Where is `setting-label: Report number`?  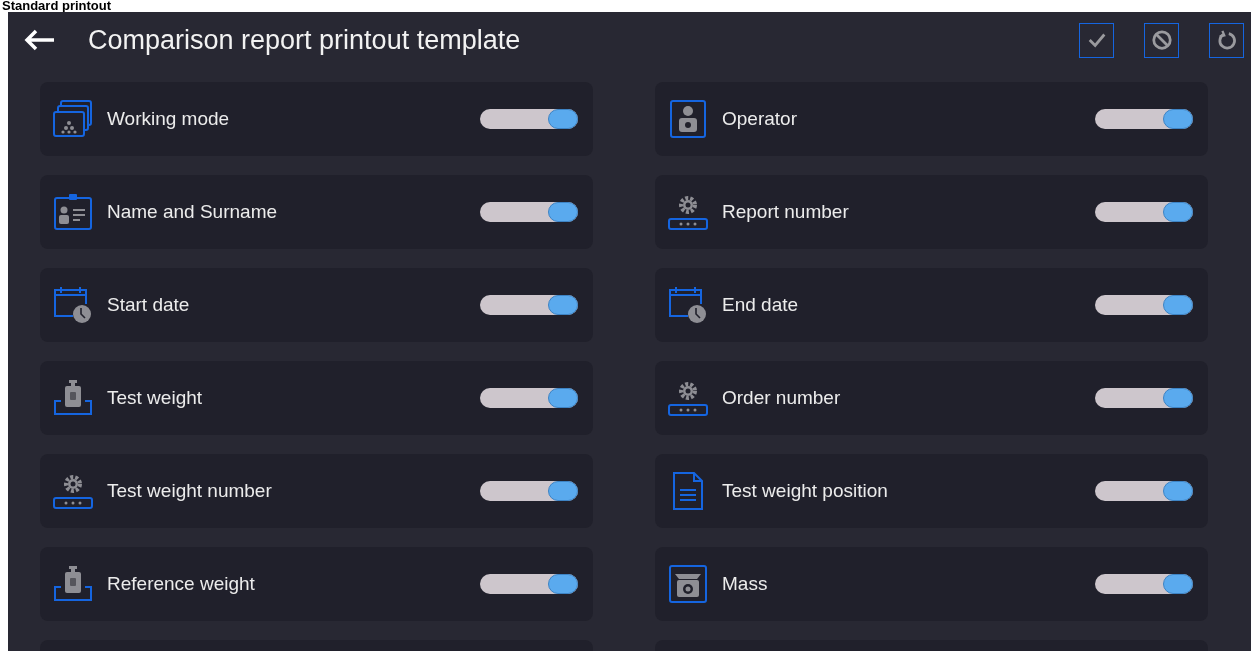
setting-label: Report number is located at coordinates (786, 212).